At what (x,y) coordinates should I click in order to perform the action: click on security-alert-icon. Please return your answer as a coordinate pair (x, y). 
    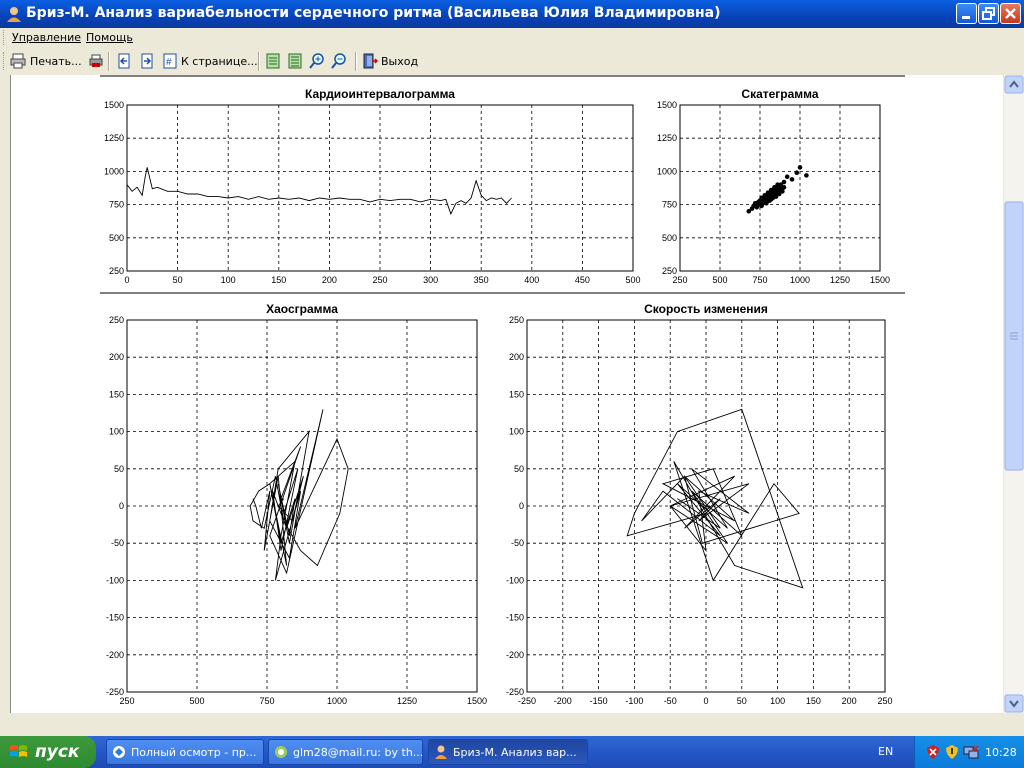
    Looking at the image, I should click on (933, 752).